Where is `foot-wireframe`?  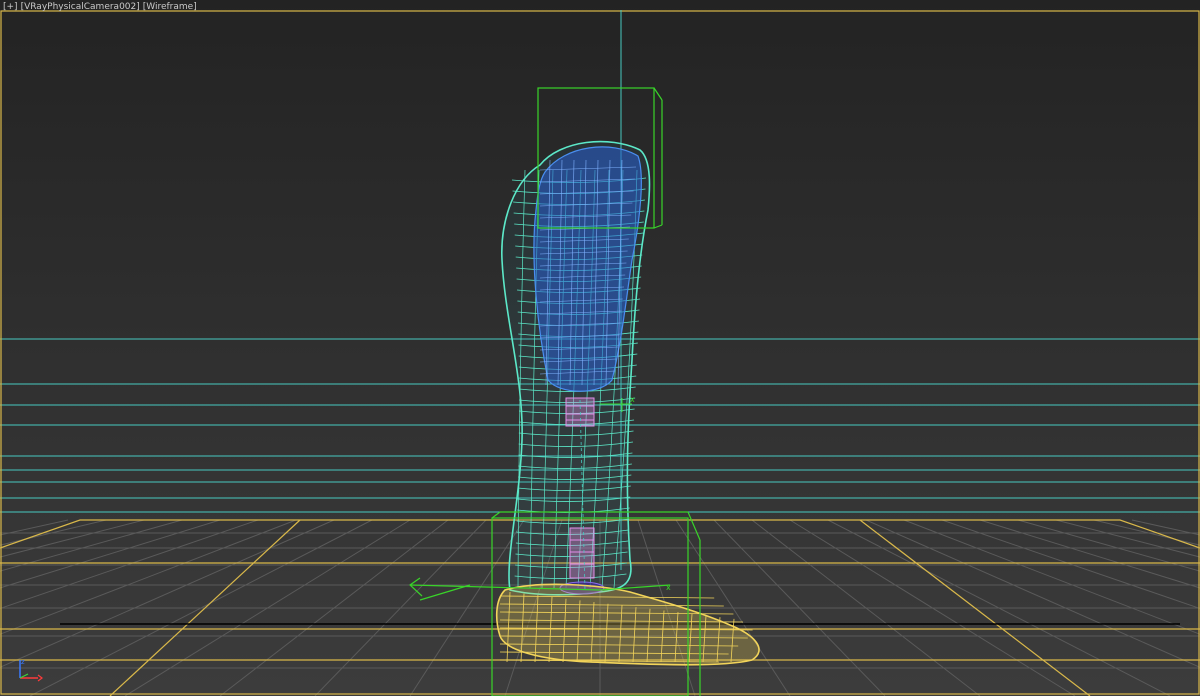
foot-wireframe is located at coordinates (627, 624).